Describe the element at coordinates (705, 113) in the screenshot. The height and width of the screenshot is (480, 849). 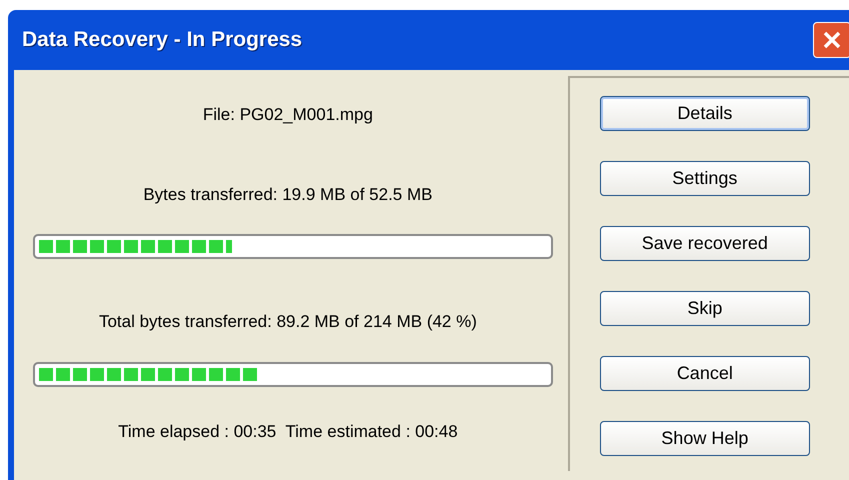
I see `dialog-button: Details` at that location.